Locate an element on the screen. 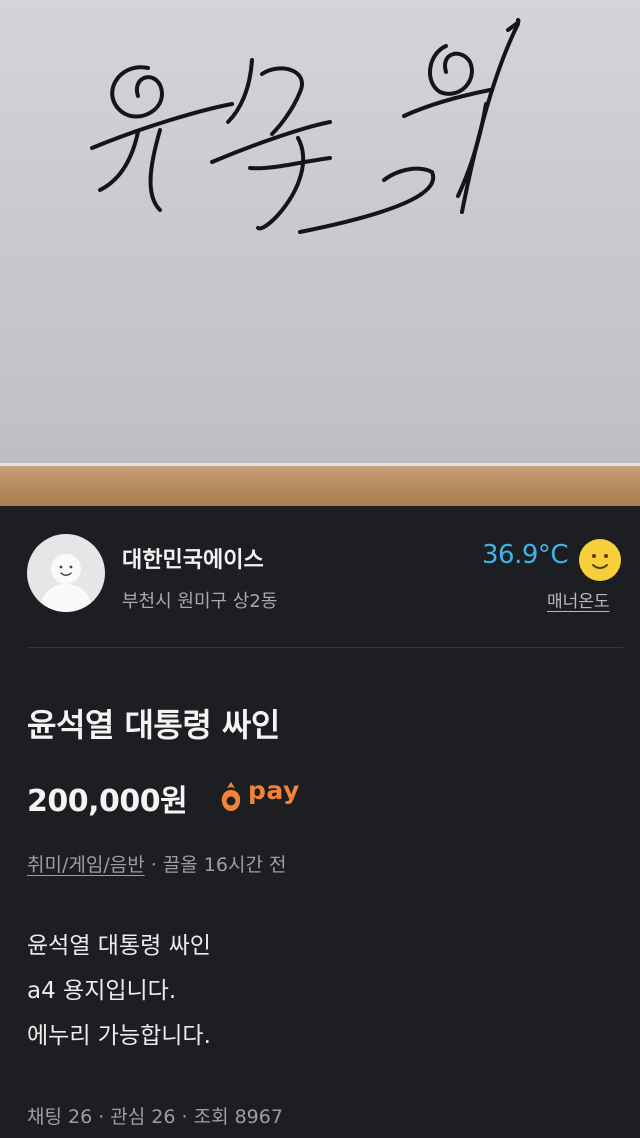  signature-drawing is located at coordinates (305, 126).